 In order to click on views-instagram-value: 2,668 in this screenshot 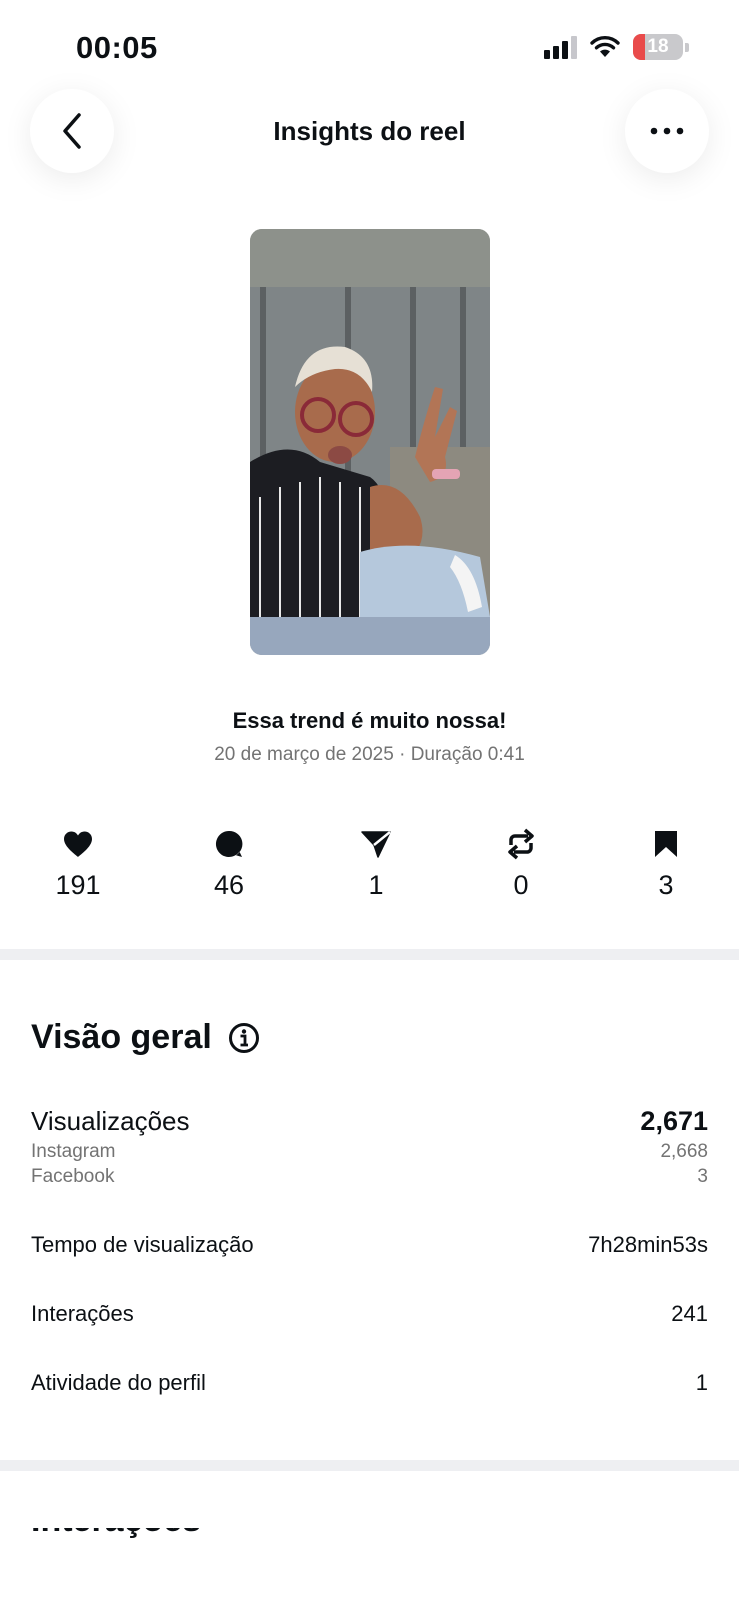, I will do `click(684, 1151)`.